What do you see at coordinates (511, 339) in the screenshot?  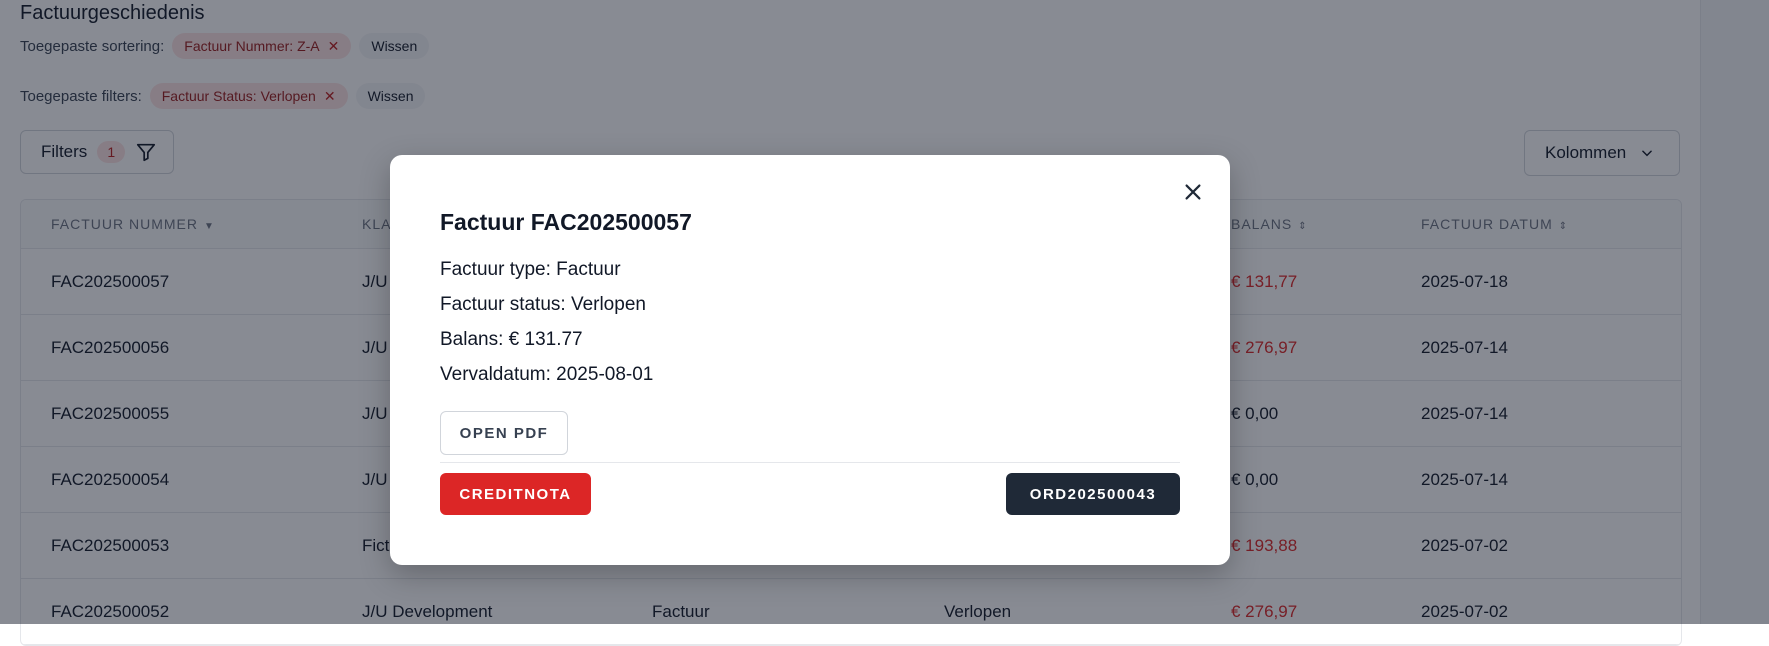 I see `detail-balance: Balans: € 131.77` at bounding box center [511, 339].